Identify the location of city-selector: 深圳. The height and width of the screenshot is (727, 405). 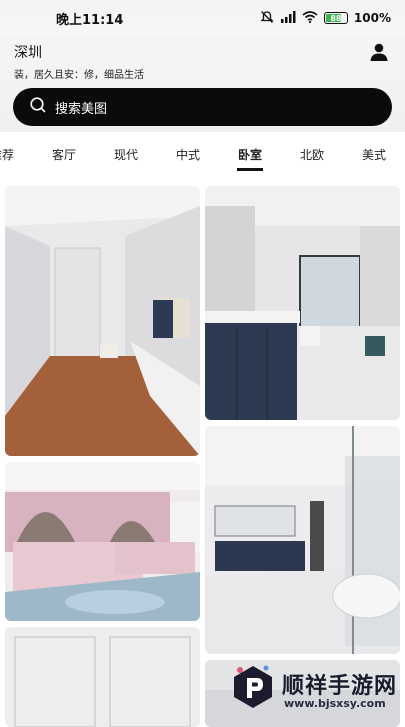
(28, 52).